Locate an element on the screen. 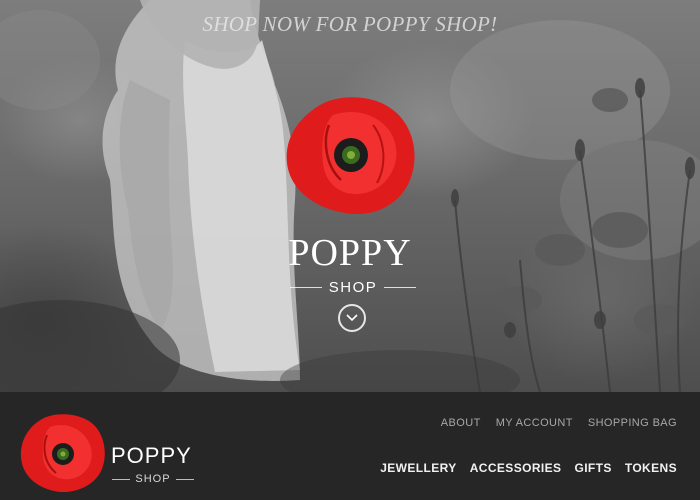  hero-logo-subtitle-text: SHOP is located at coordinates (353, 287).